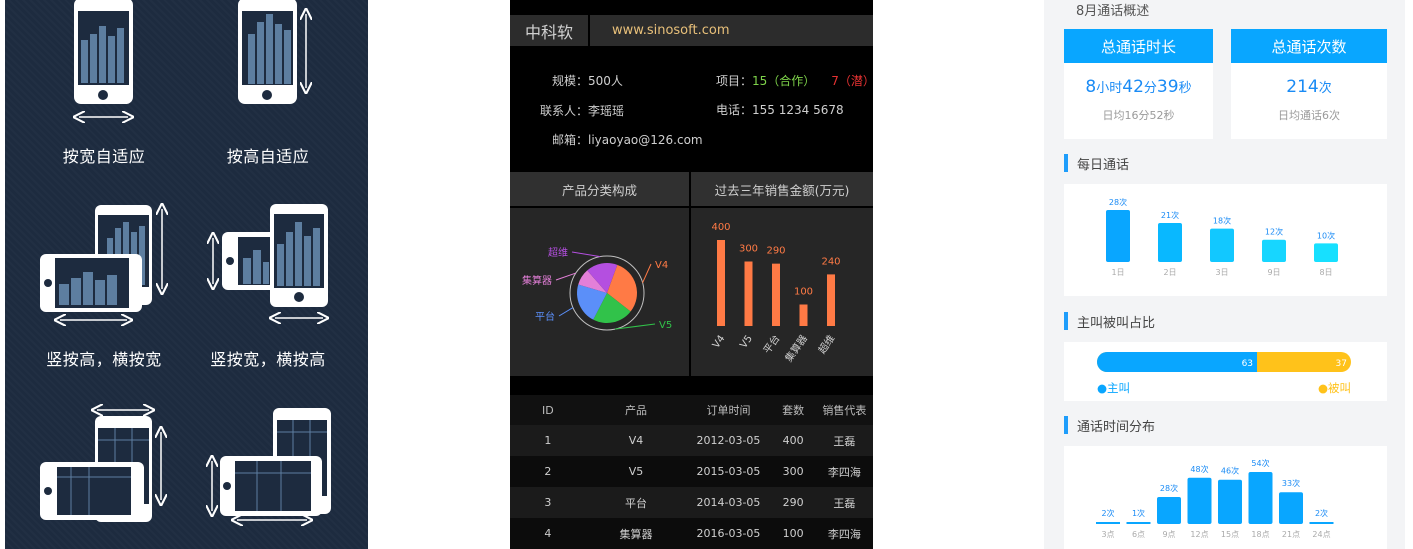  Describe the element at coordinates (1138, 513) in the screenshot. I see `distribution-bar-value: 1次` at that location.